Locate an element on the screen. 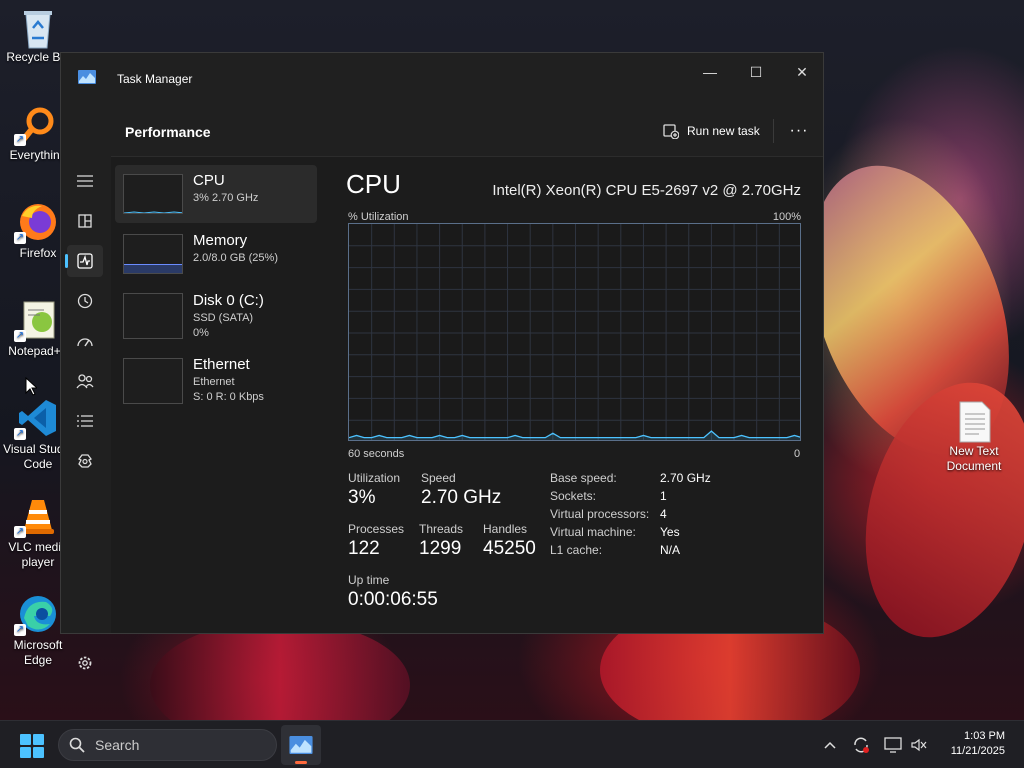 The image size is (1024, 768). desktop-icon-new-text-document: New Text Document is located at coordinates (974, 437).